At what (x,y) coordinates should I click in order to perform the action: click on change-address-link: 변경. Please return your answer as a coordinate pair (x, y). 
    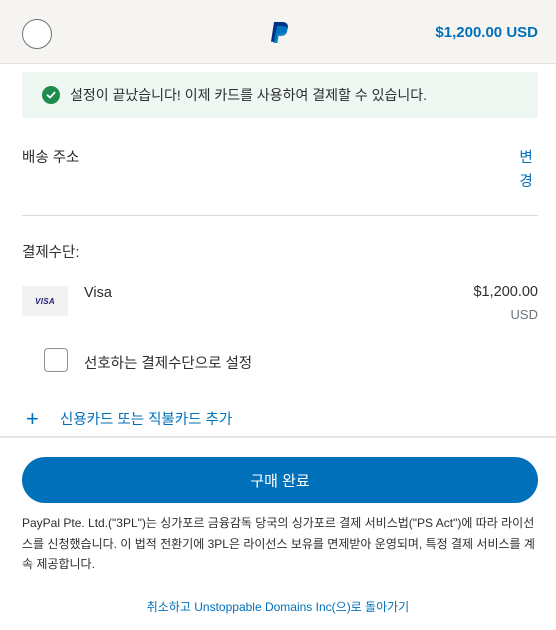
    Looking at the image, I should click on (526, 170).